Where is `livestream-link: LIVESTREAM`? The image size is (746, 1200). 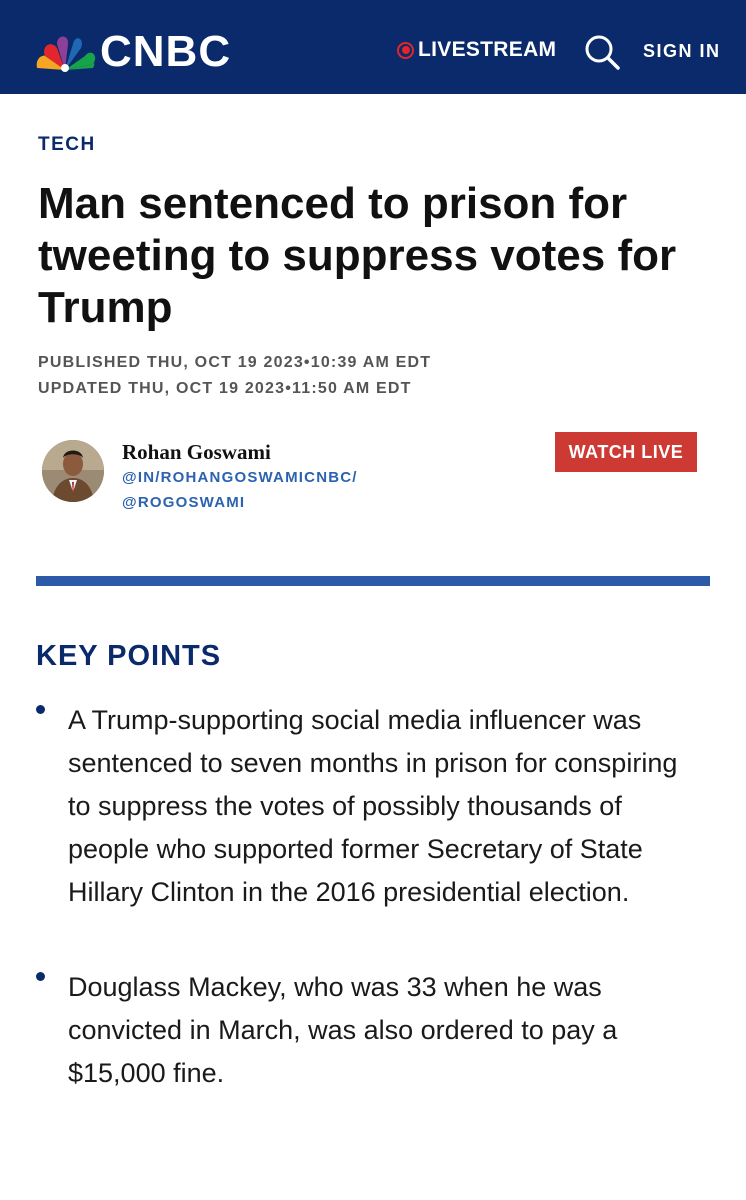
livestream-link: LIVESTREAM is located at coordinates (476, 50).